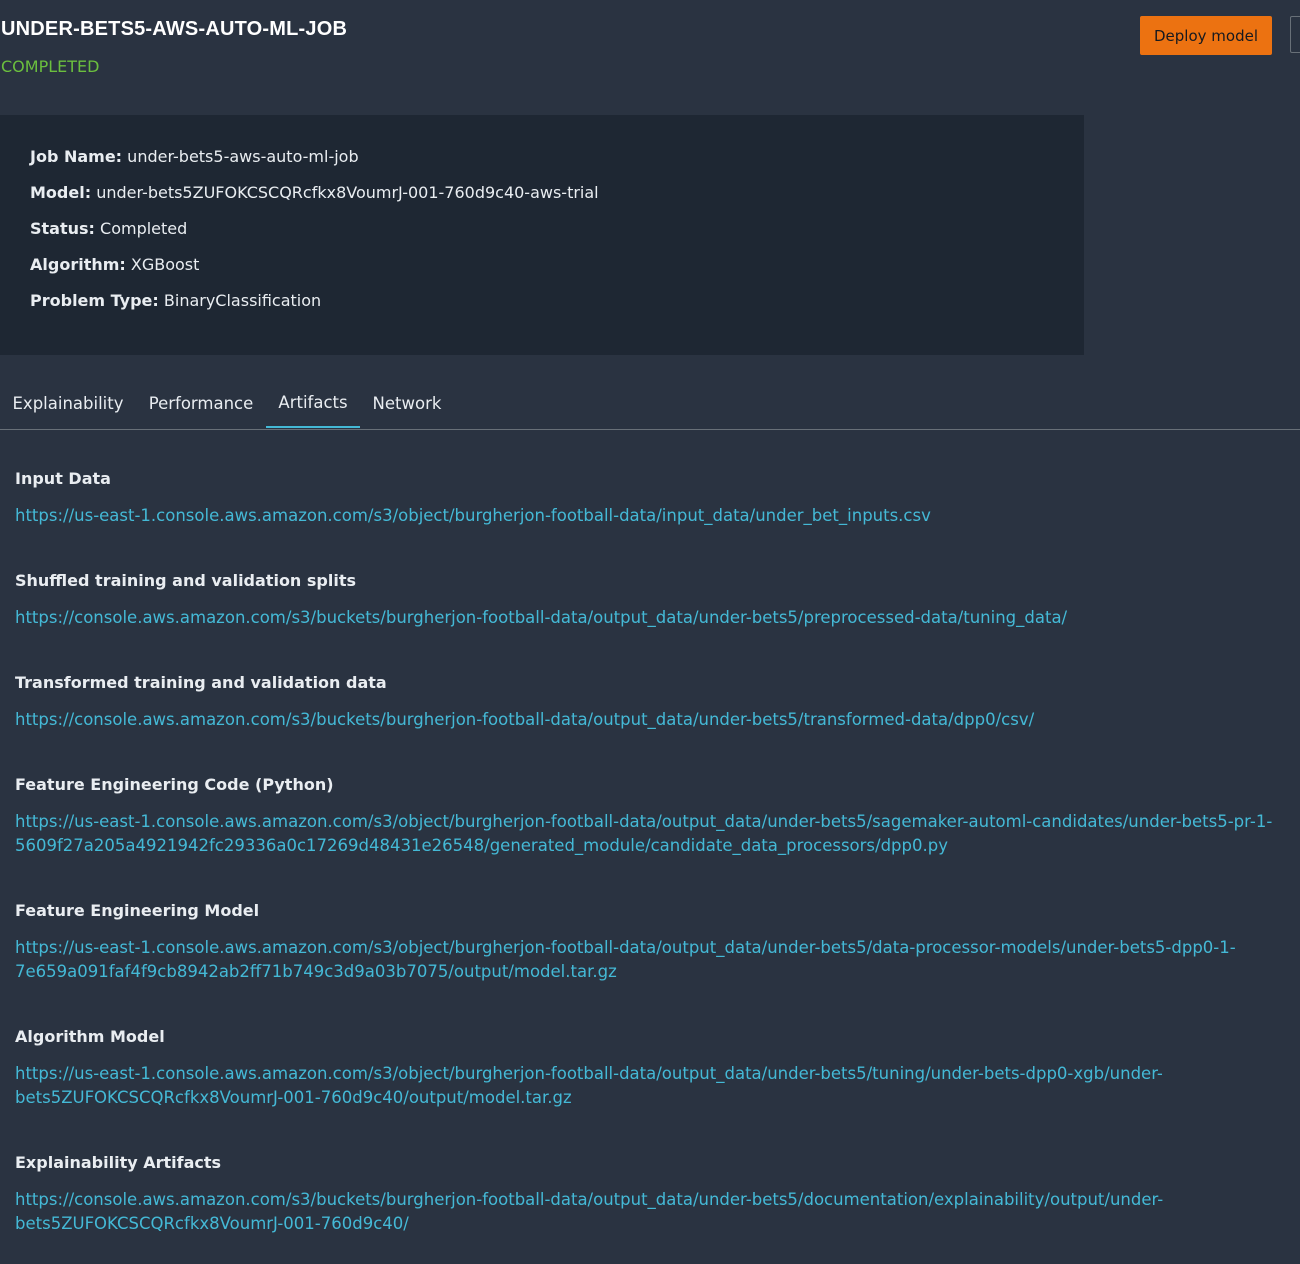 The width and height of the screenshot is (1300, 1264). What do you see at coordinates (201, 403) in the screenshot?
I see `tab-performance: Performance` at bounding box center [201, 403].